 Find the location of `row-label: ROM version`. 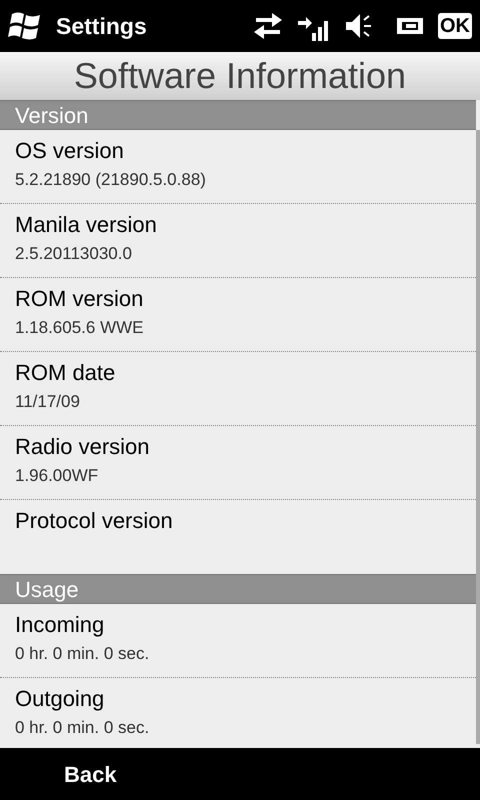

row-label: ROM version is located at coordinates (79, 299).